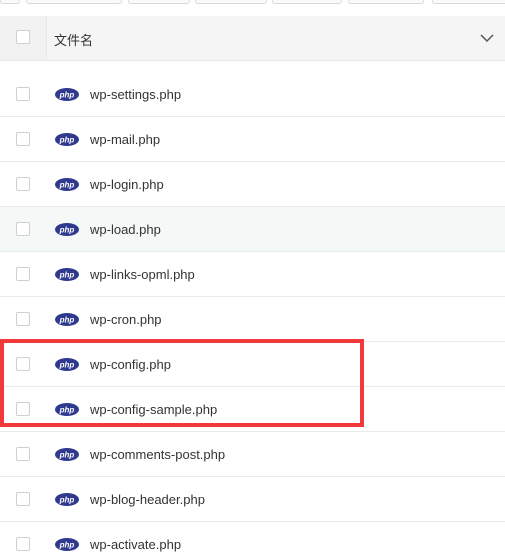 This screenshot has height=554, width=505. Describe the element at coordinates (252, 409) in the screenshot. I see `file-row: php wp-config-sample.php` at that location.